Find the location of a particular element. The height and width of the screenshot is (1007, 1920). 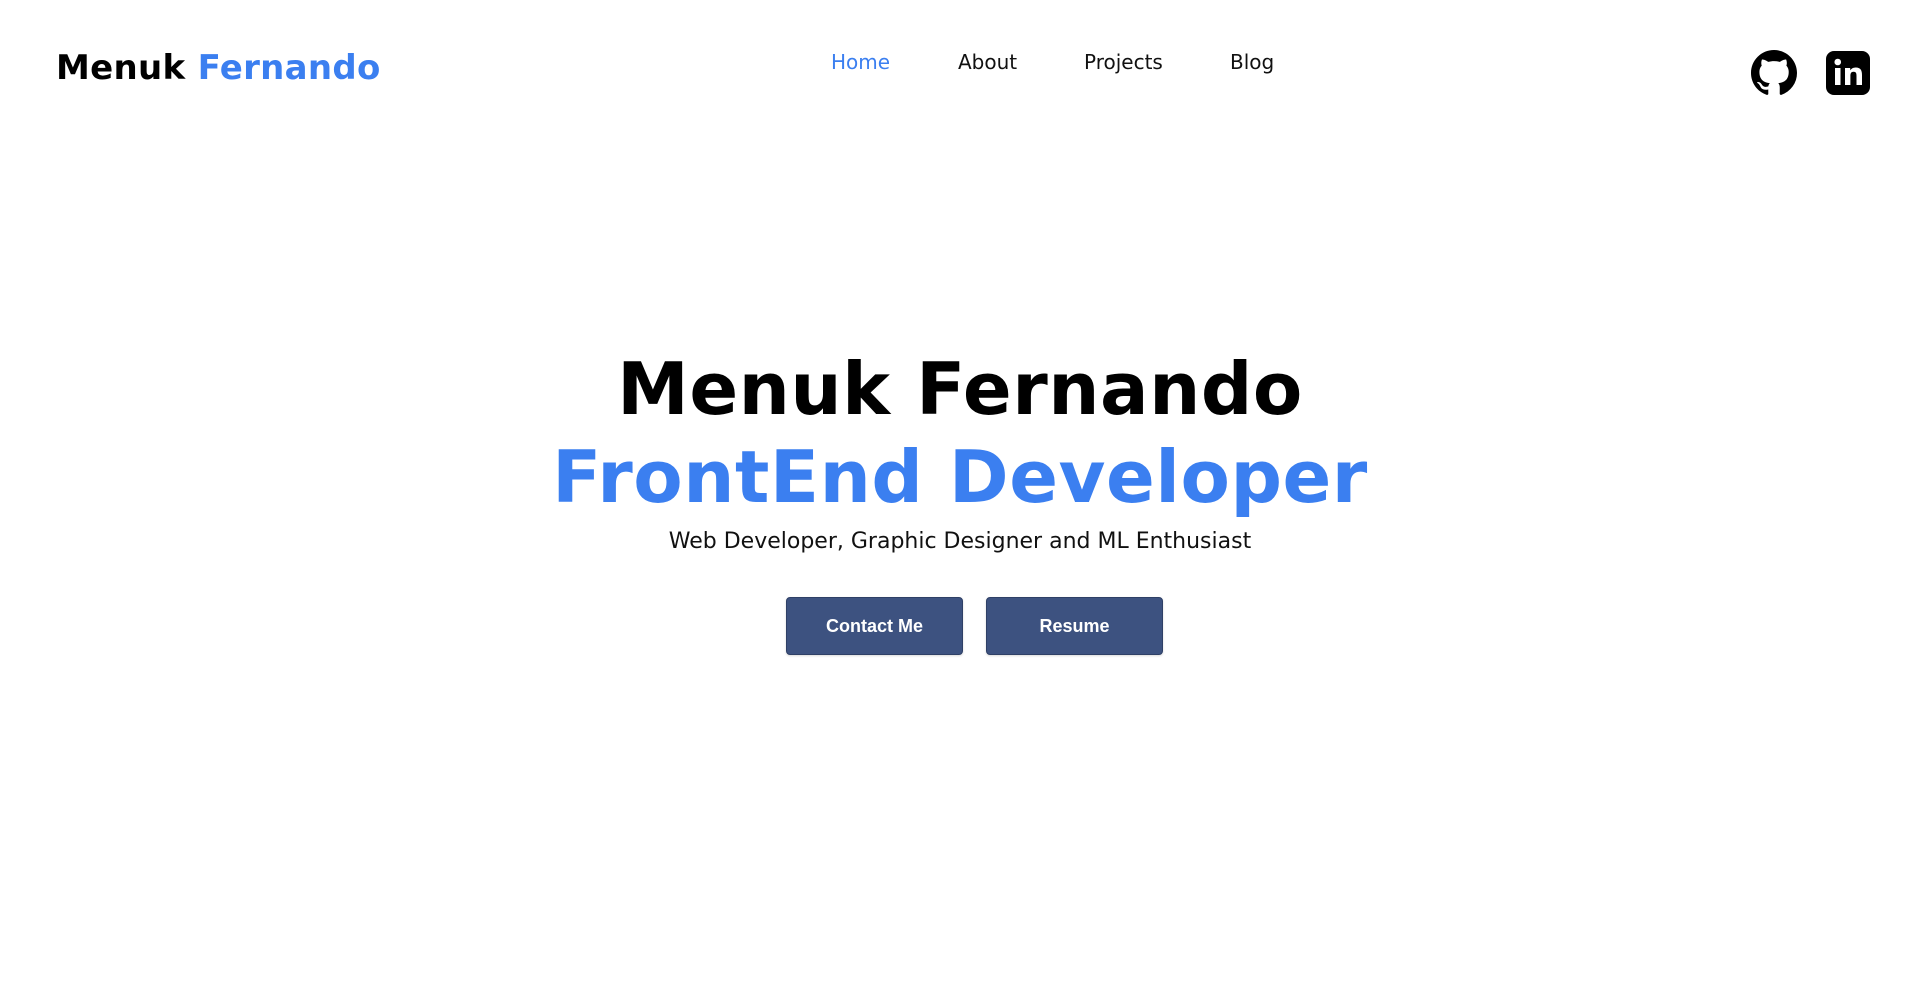

nav-home-link: Home is located at coordinates (860, 62).